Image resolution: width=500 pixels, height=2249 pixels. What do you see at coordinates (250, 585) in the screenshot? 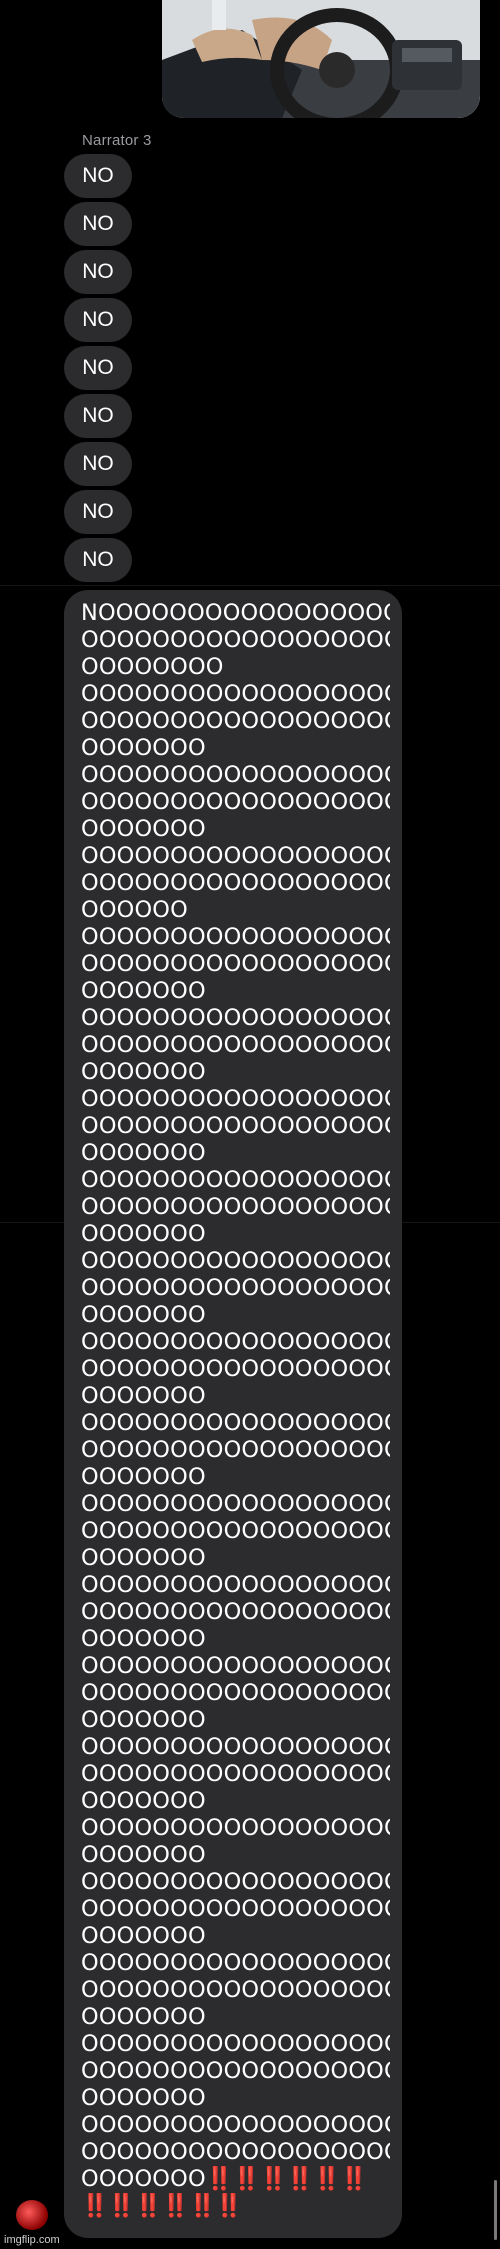
I see `screenshot-seam` at bounding box center [250, 585].